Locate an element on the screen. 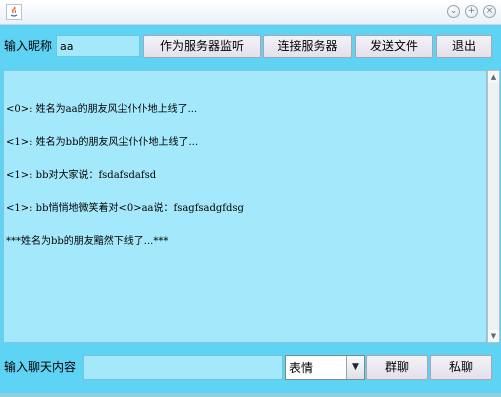 This screenshot has height=397, width=501. scroll-down-icon: ▼ is located at coordinates (493, 336).